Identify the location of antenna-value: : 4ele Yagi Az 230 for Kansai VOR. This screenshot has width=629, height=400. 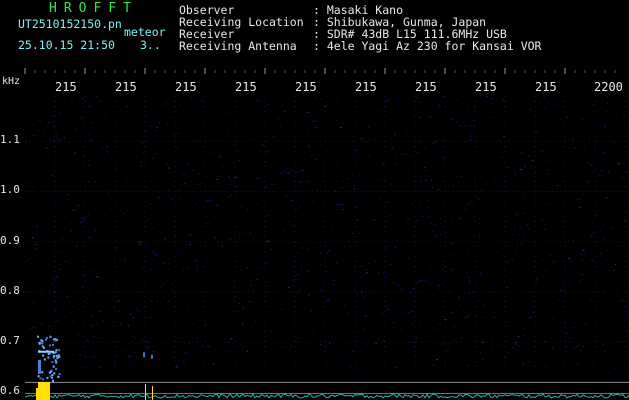
(427, 46).